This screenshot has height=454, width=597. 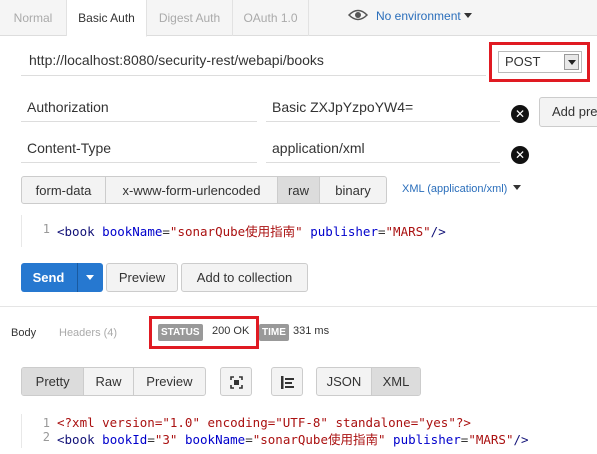 I want to click on code-token: bookId, so click(x=125, y=439).